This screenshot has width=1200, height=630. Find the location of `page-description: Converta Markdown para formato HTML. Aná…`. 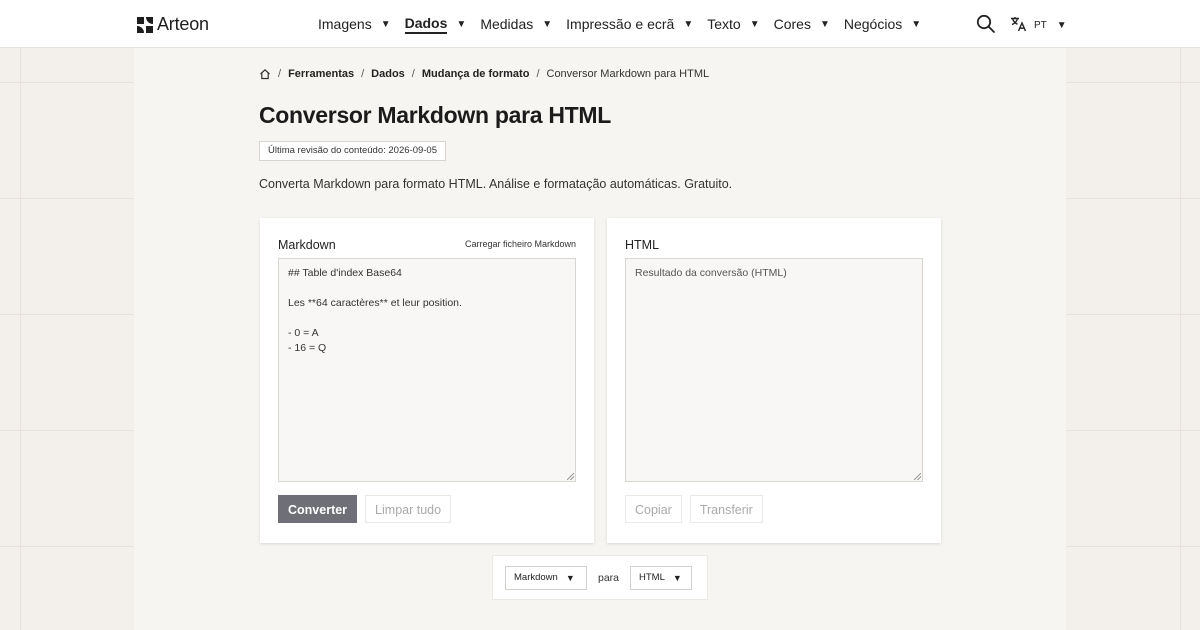

page-description: Converta Markdown para formato HTML. Aná… is located at coordinates (496, 184).